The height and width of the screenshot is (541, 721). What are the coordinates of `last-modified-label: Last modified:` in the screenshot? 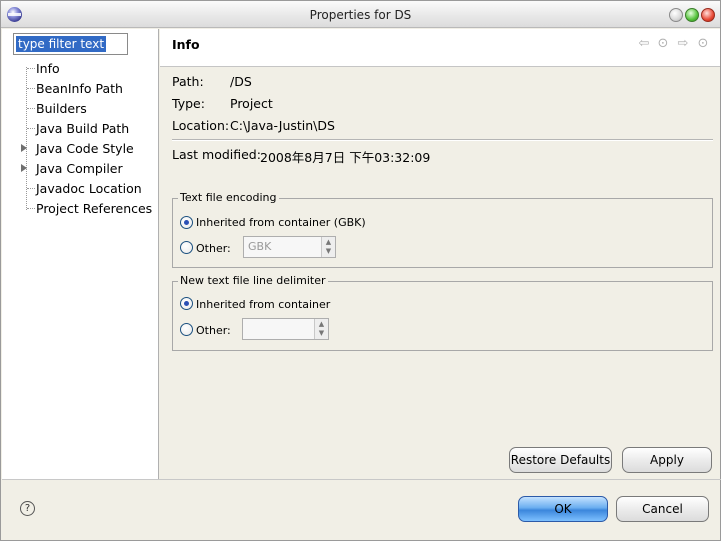 It's located at (216, 154).